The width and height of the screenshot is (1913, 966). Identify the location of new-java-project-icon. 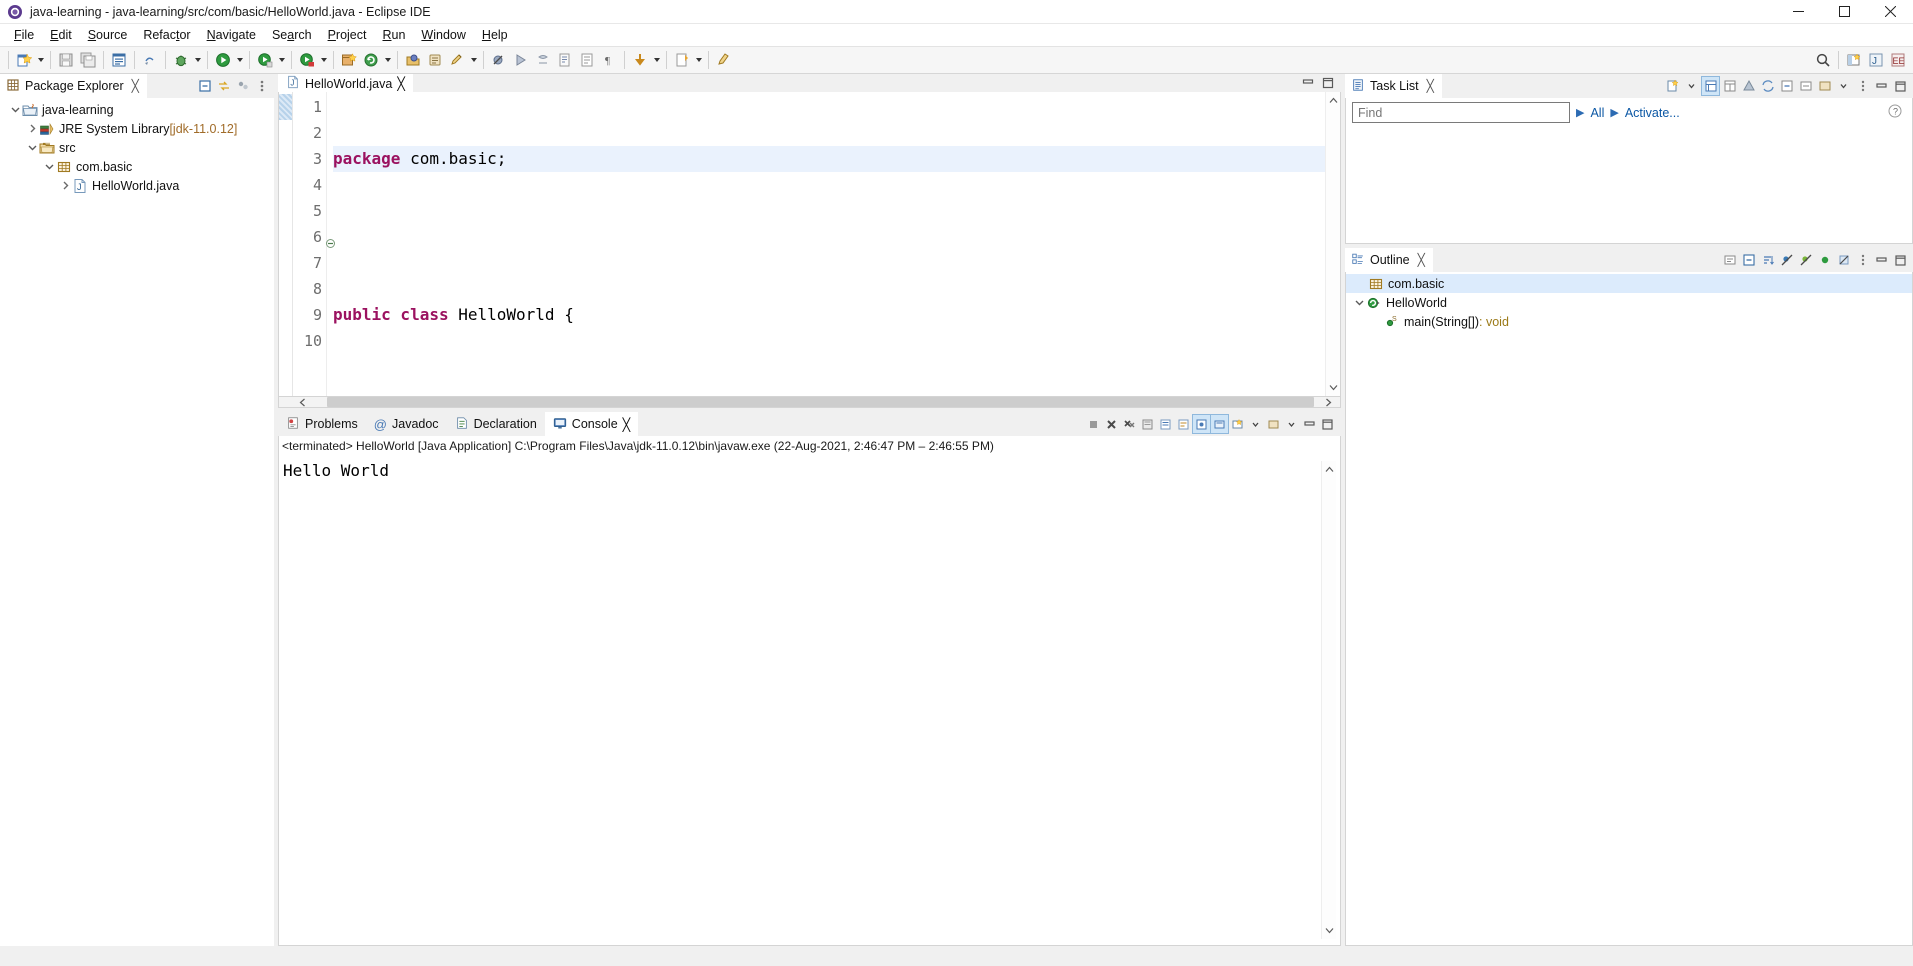
(349, 60).